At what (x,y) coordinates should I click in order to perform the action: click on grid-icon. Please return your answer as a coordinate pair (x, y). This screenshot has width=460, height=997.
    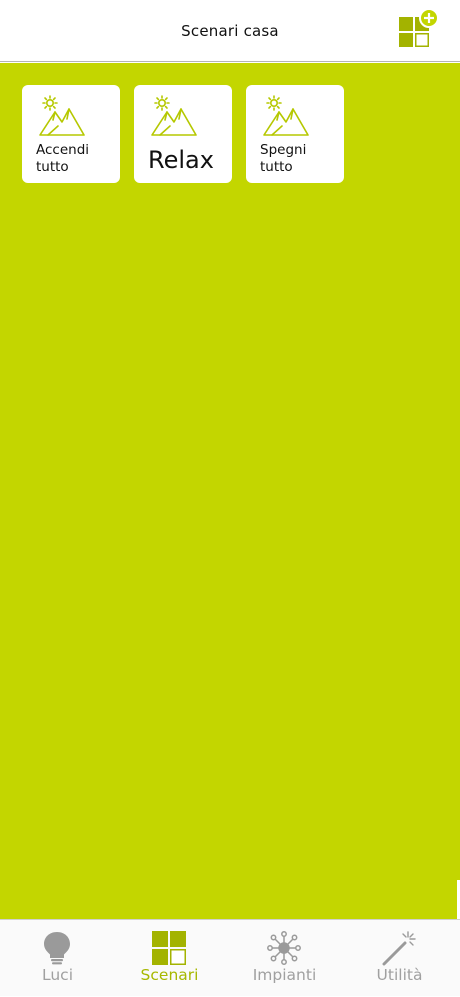
    Looking at the image, I should click on (169, 948).